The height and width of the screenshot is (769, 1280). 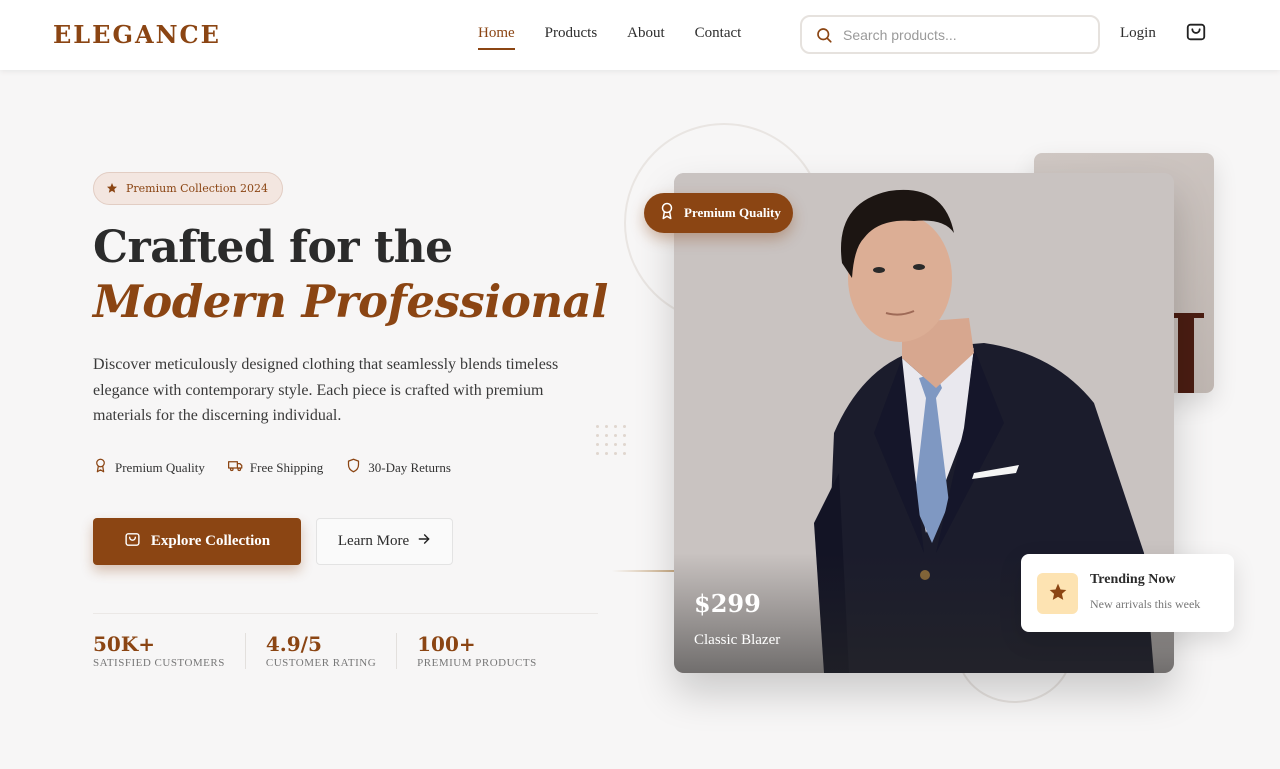 What do you see at coordinates (345, 613) in the screenshot?
I see `divider` at bounding box center [345, 613].